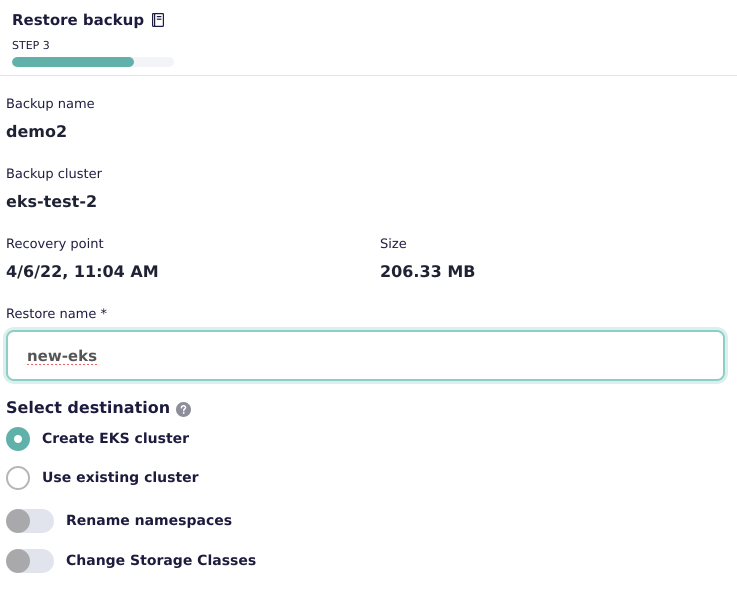  What do you see at coordinates (37, 132) in the screenshot?
I see `field-value: demo2` at bounding box center [37, 132].